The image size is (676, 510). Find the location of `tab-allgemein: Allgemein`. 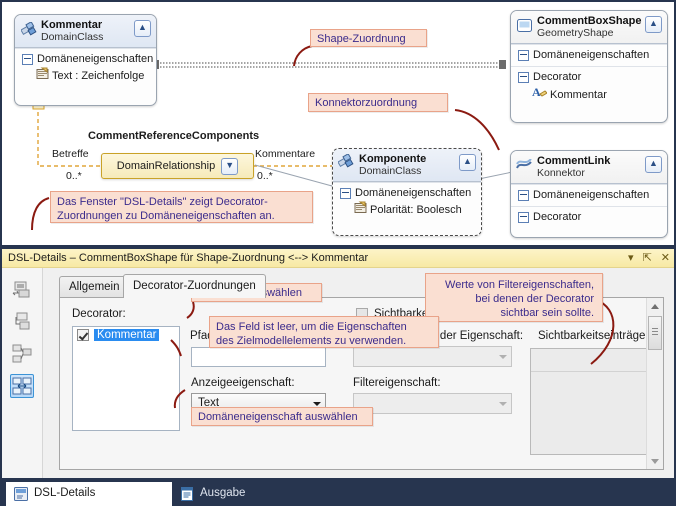

tab-allgemein: Allgemein is located at coordinates (94, 287).